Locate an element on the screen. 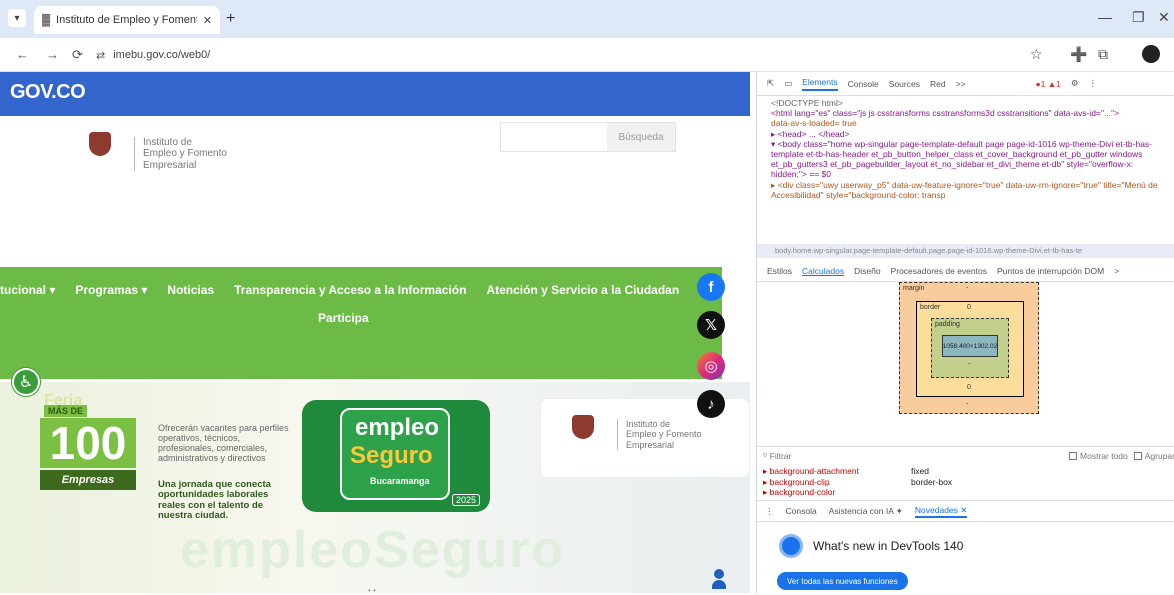 This screenshot has height=595, width=1174. drawer-tab-whats-new: Novedades ✕ is located at coordinates (941, 511).